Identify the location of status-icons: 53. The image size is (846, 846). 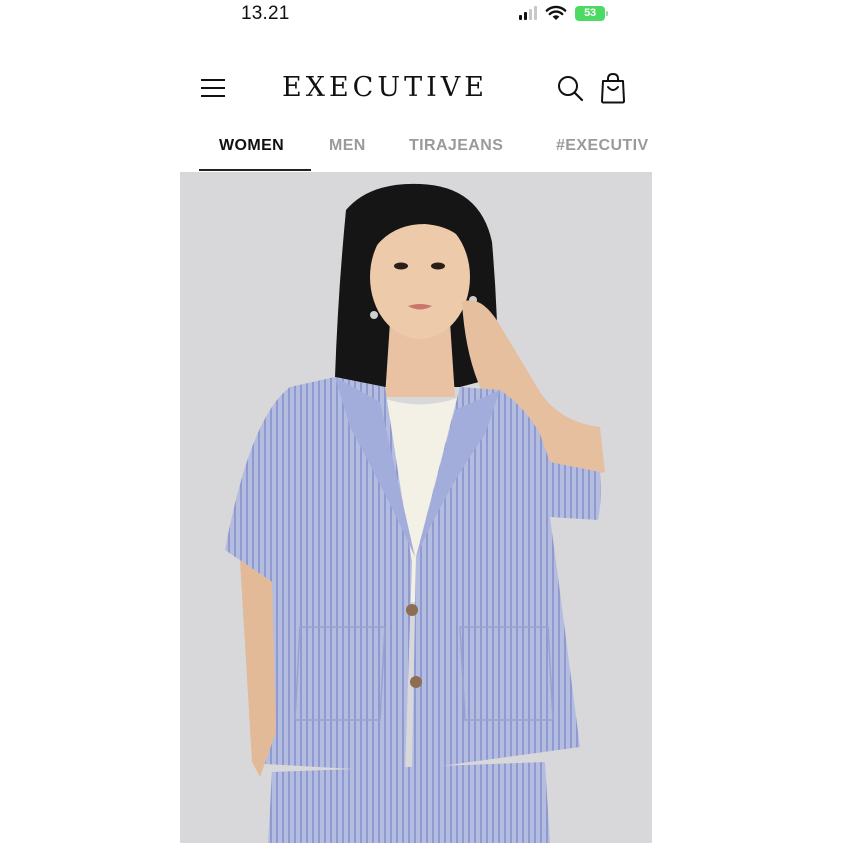
(563, 13).